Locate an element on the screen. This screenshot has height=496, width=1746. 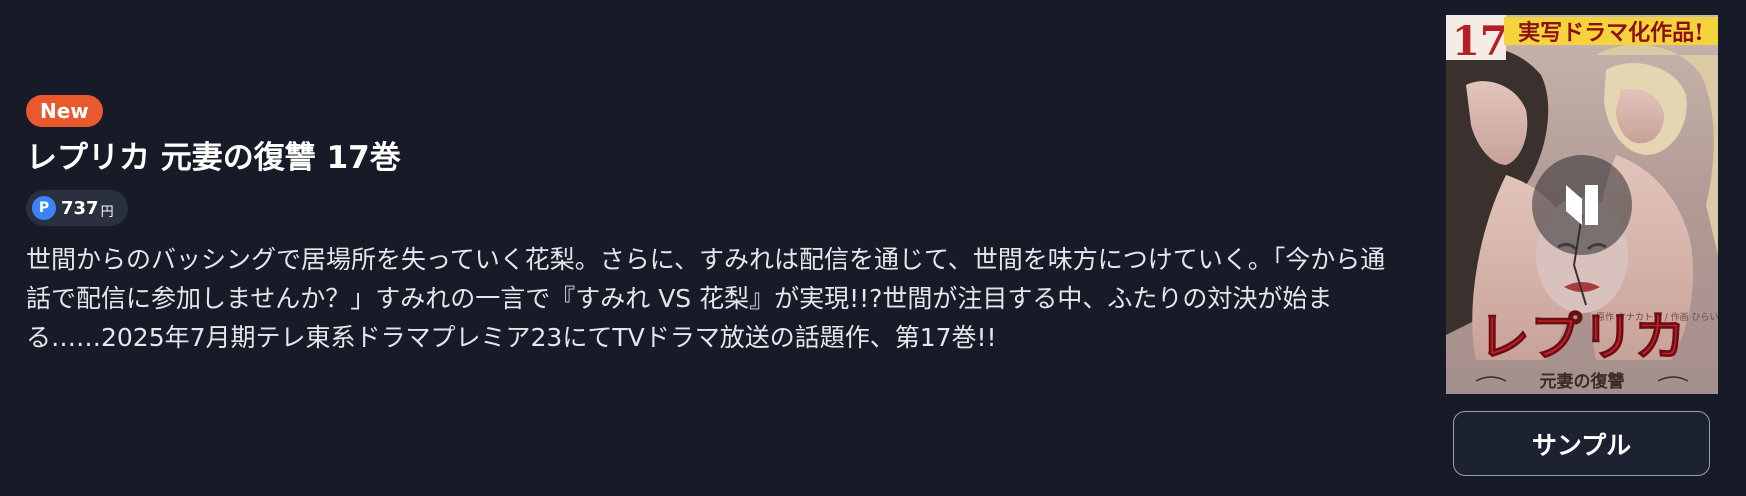
price-unit: 円 is located at coordinates (107, 212).